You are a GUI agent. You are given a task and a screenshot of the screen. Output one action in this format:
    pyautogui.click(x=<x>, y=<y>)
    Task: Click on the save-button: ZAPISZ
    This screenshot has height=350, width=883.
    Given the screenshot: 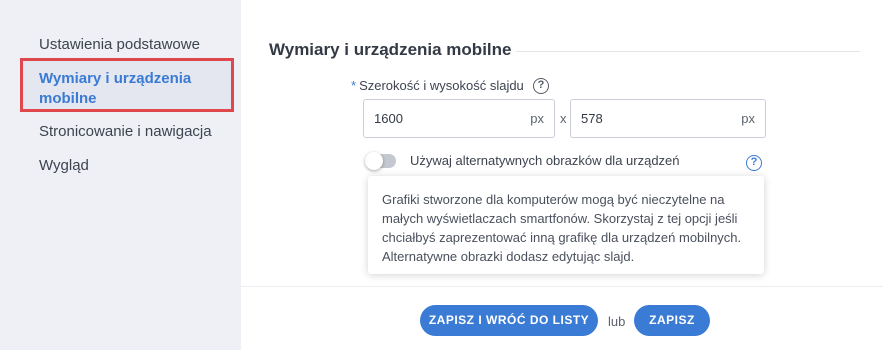 What is the action you would take?
    pyautogui.click(x=672, y=320)
    